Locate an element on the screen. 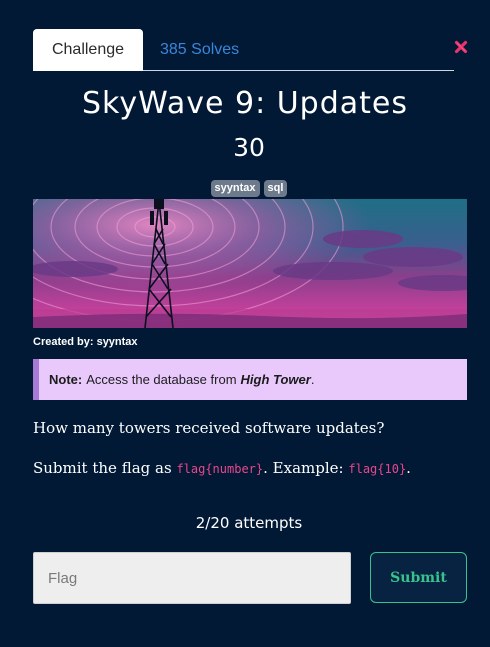 This screenshot has height=647, width=490. example-label: . Example: is located at coordinates (303, 468).